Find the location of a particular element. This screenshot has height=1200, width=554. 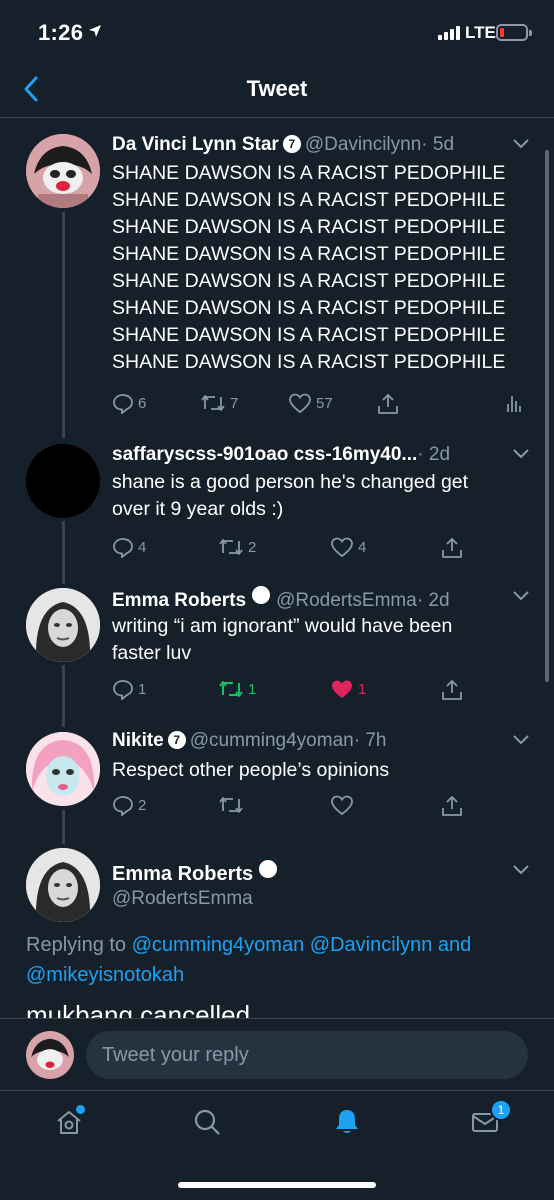

location-arrow-icon is located at coordinates (95, 31).